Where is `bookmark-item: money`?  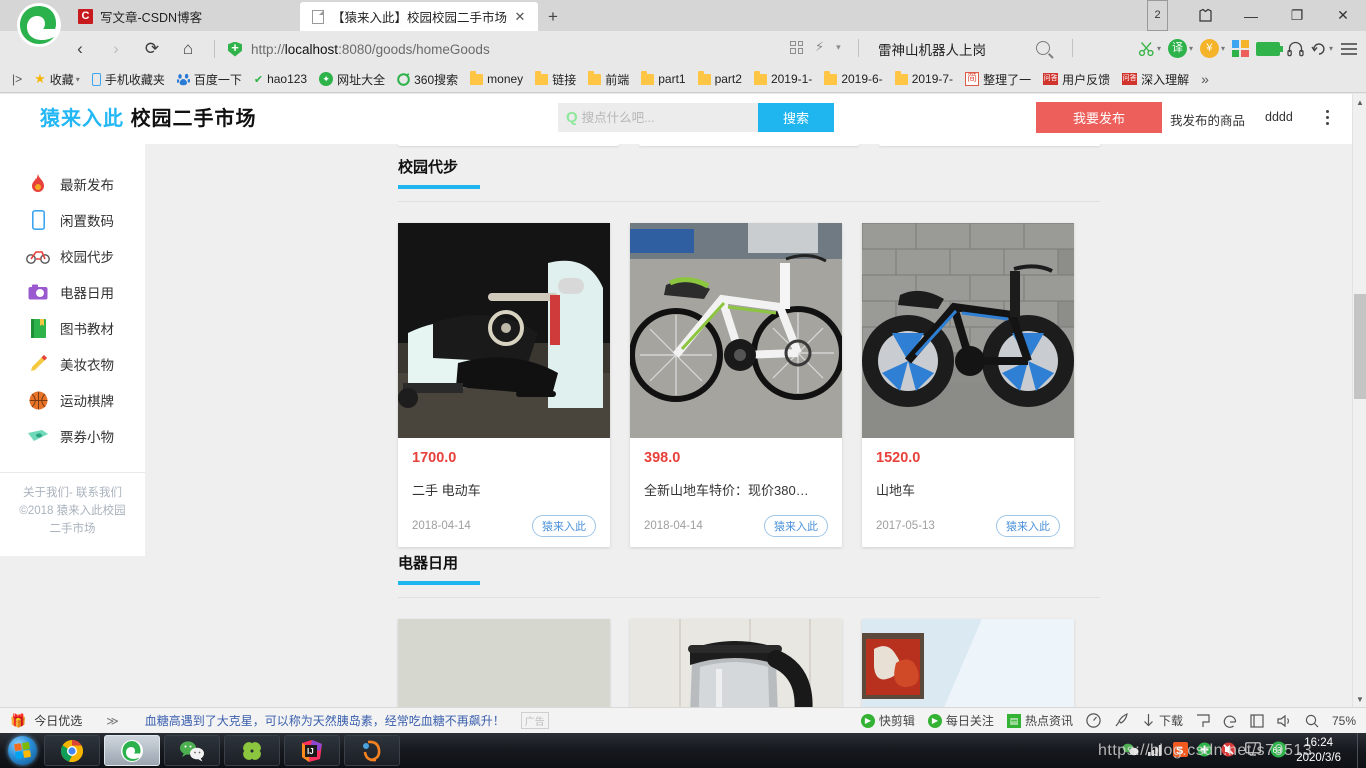 bookmark-item: money is located at coordinates (496, 79).